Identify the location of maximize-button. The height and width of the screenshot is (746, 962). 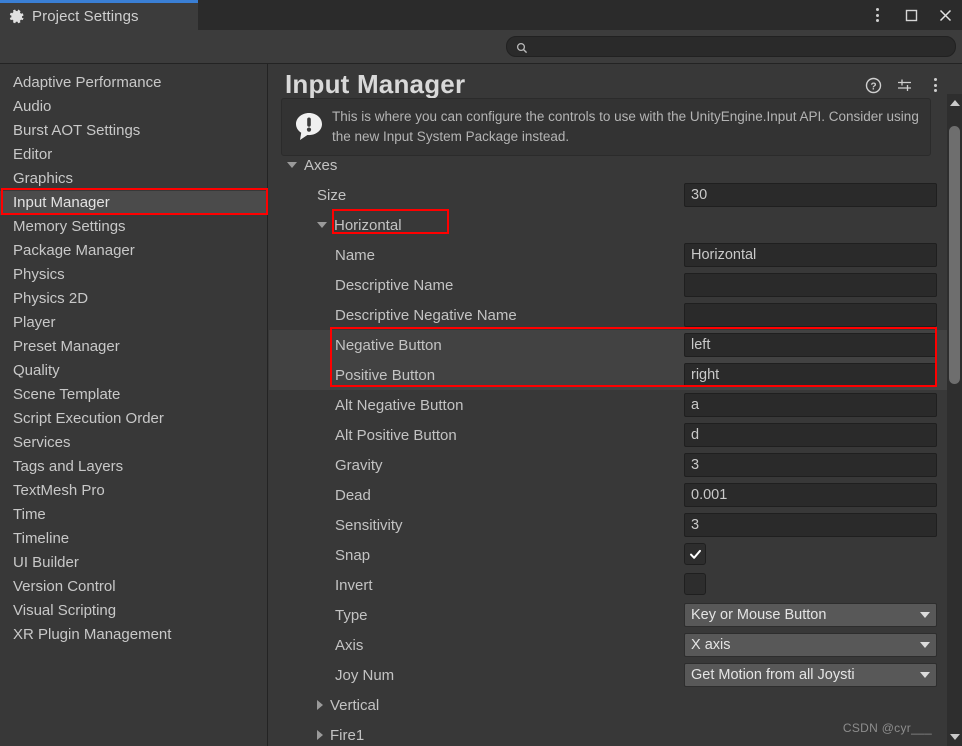
(911, 15).